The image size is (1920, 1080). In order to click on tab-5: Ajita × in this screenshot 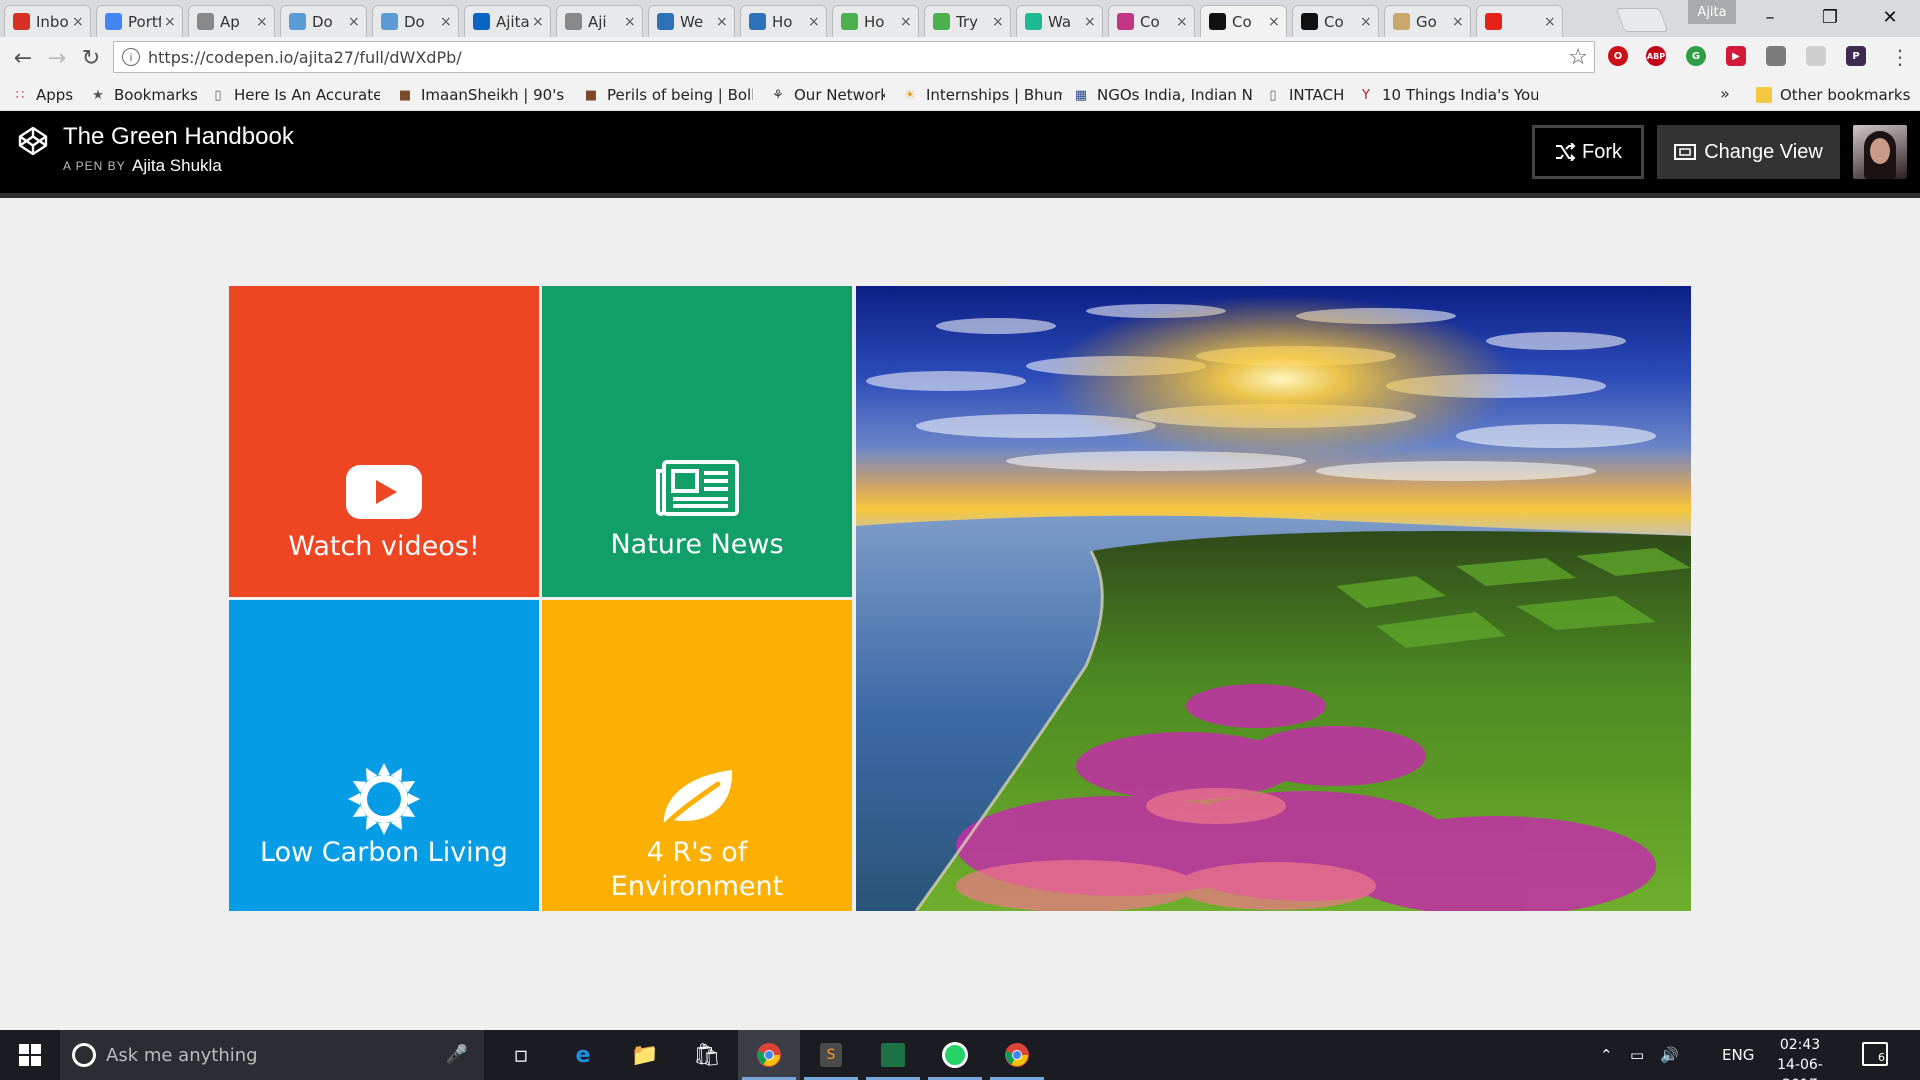, I will do `click(507, 21)`.